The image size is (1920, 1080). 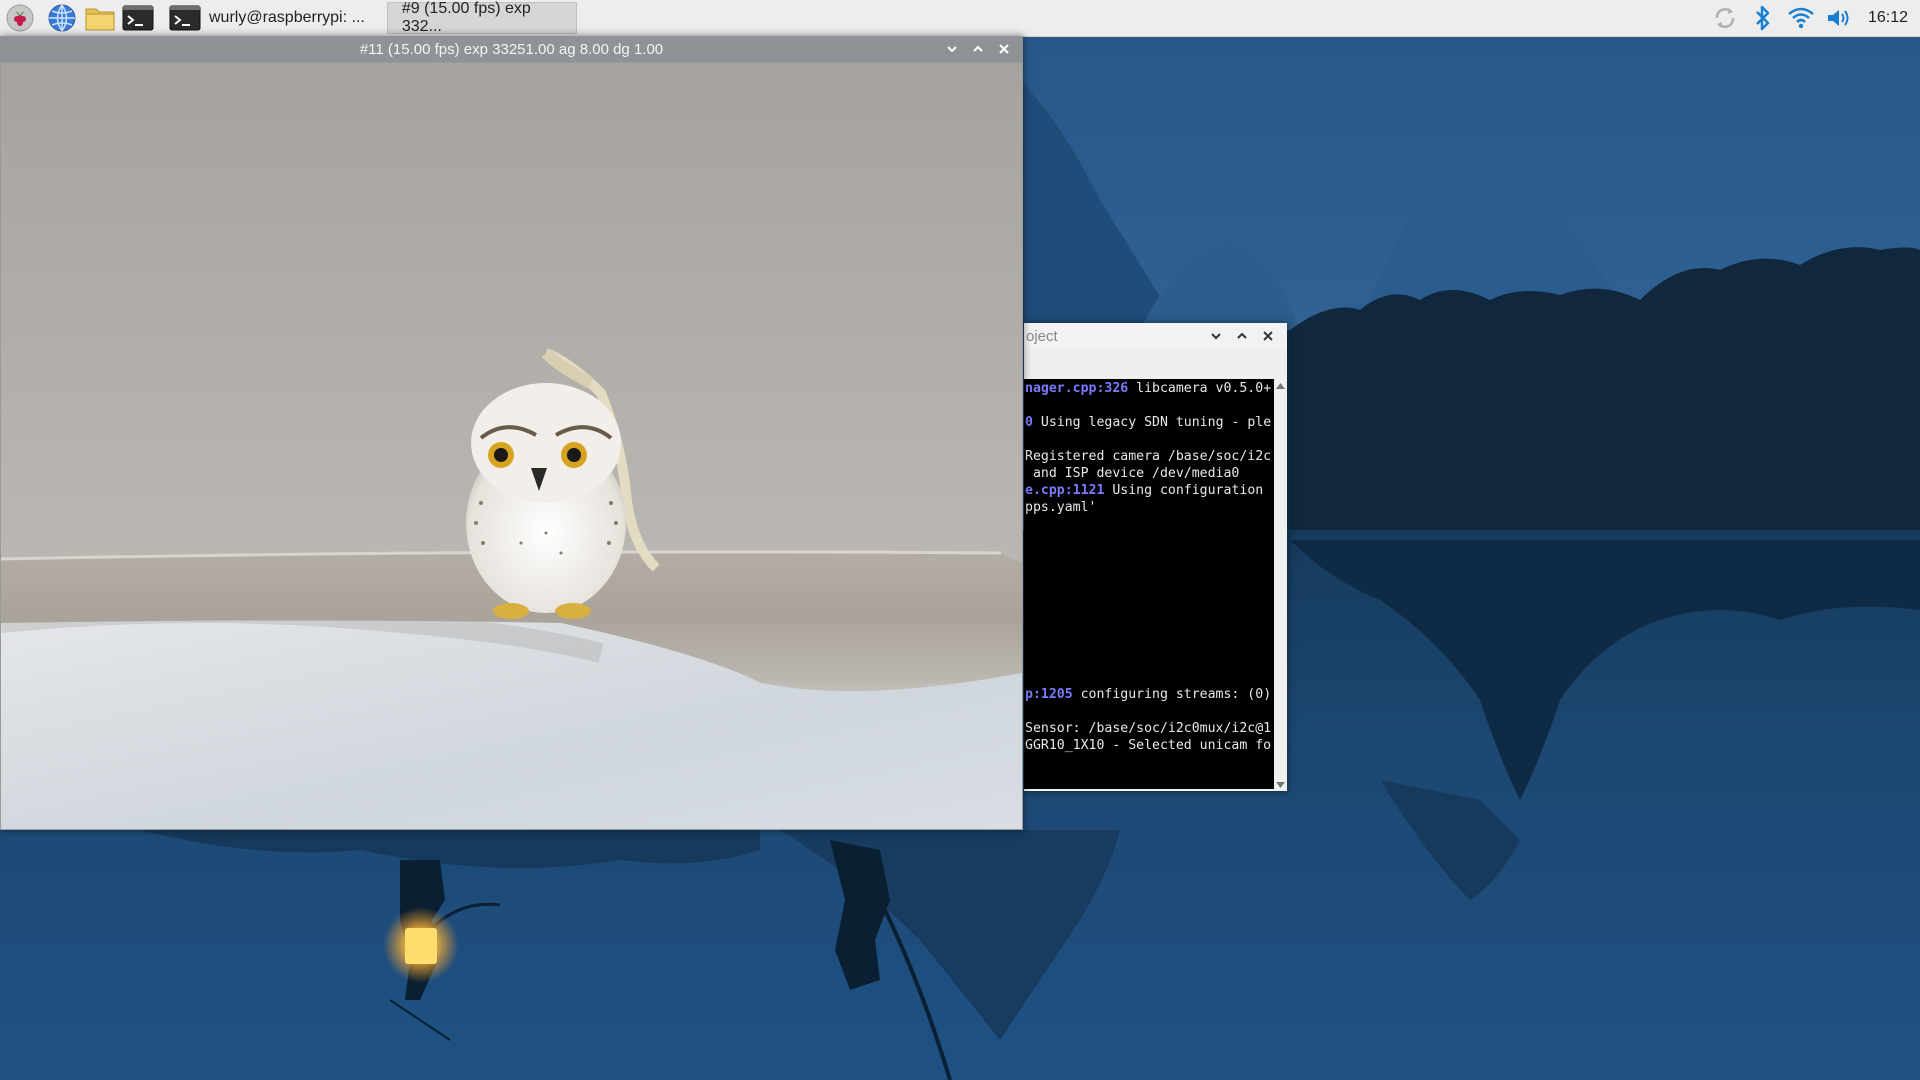 I want to click on volume-icon, so click(x=1839, y=18).